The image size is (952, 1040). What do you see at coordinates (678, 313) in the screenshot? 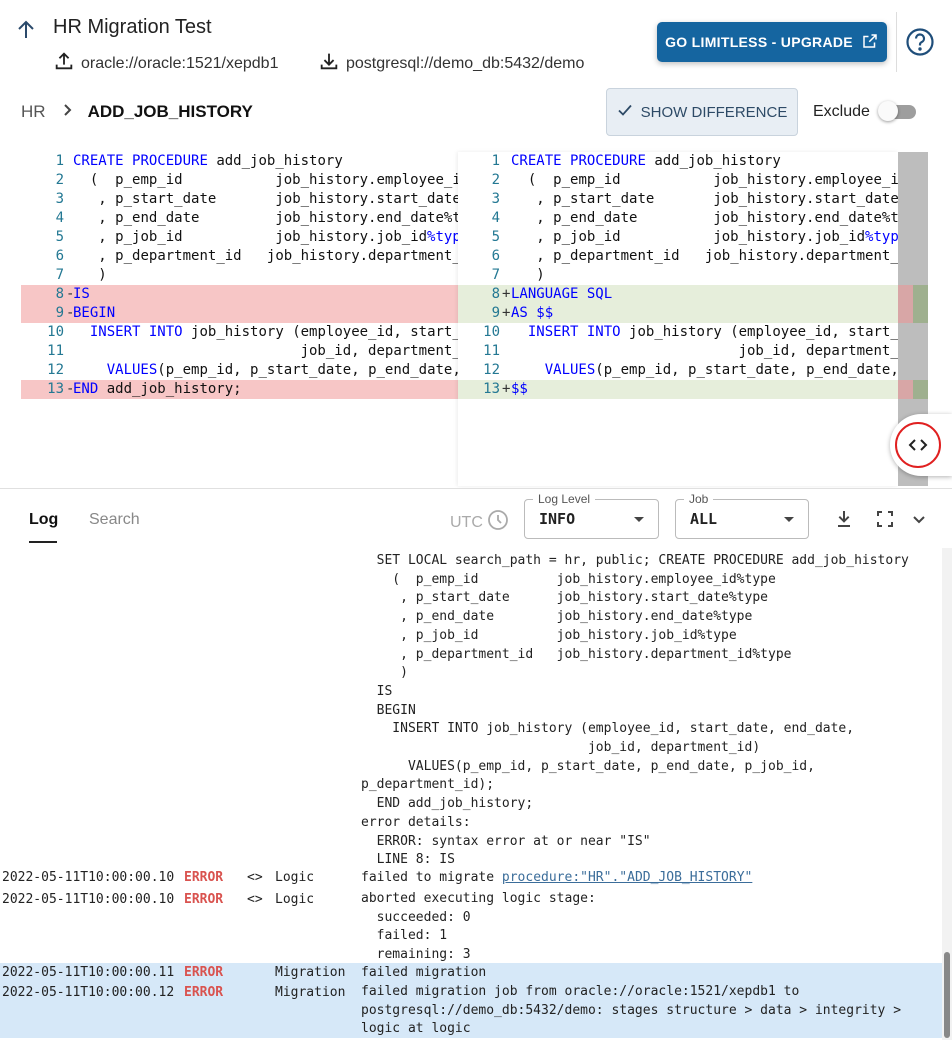
I see `code-line: 9 + AS $$` at bounding box center [678, 313].